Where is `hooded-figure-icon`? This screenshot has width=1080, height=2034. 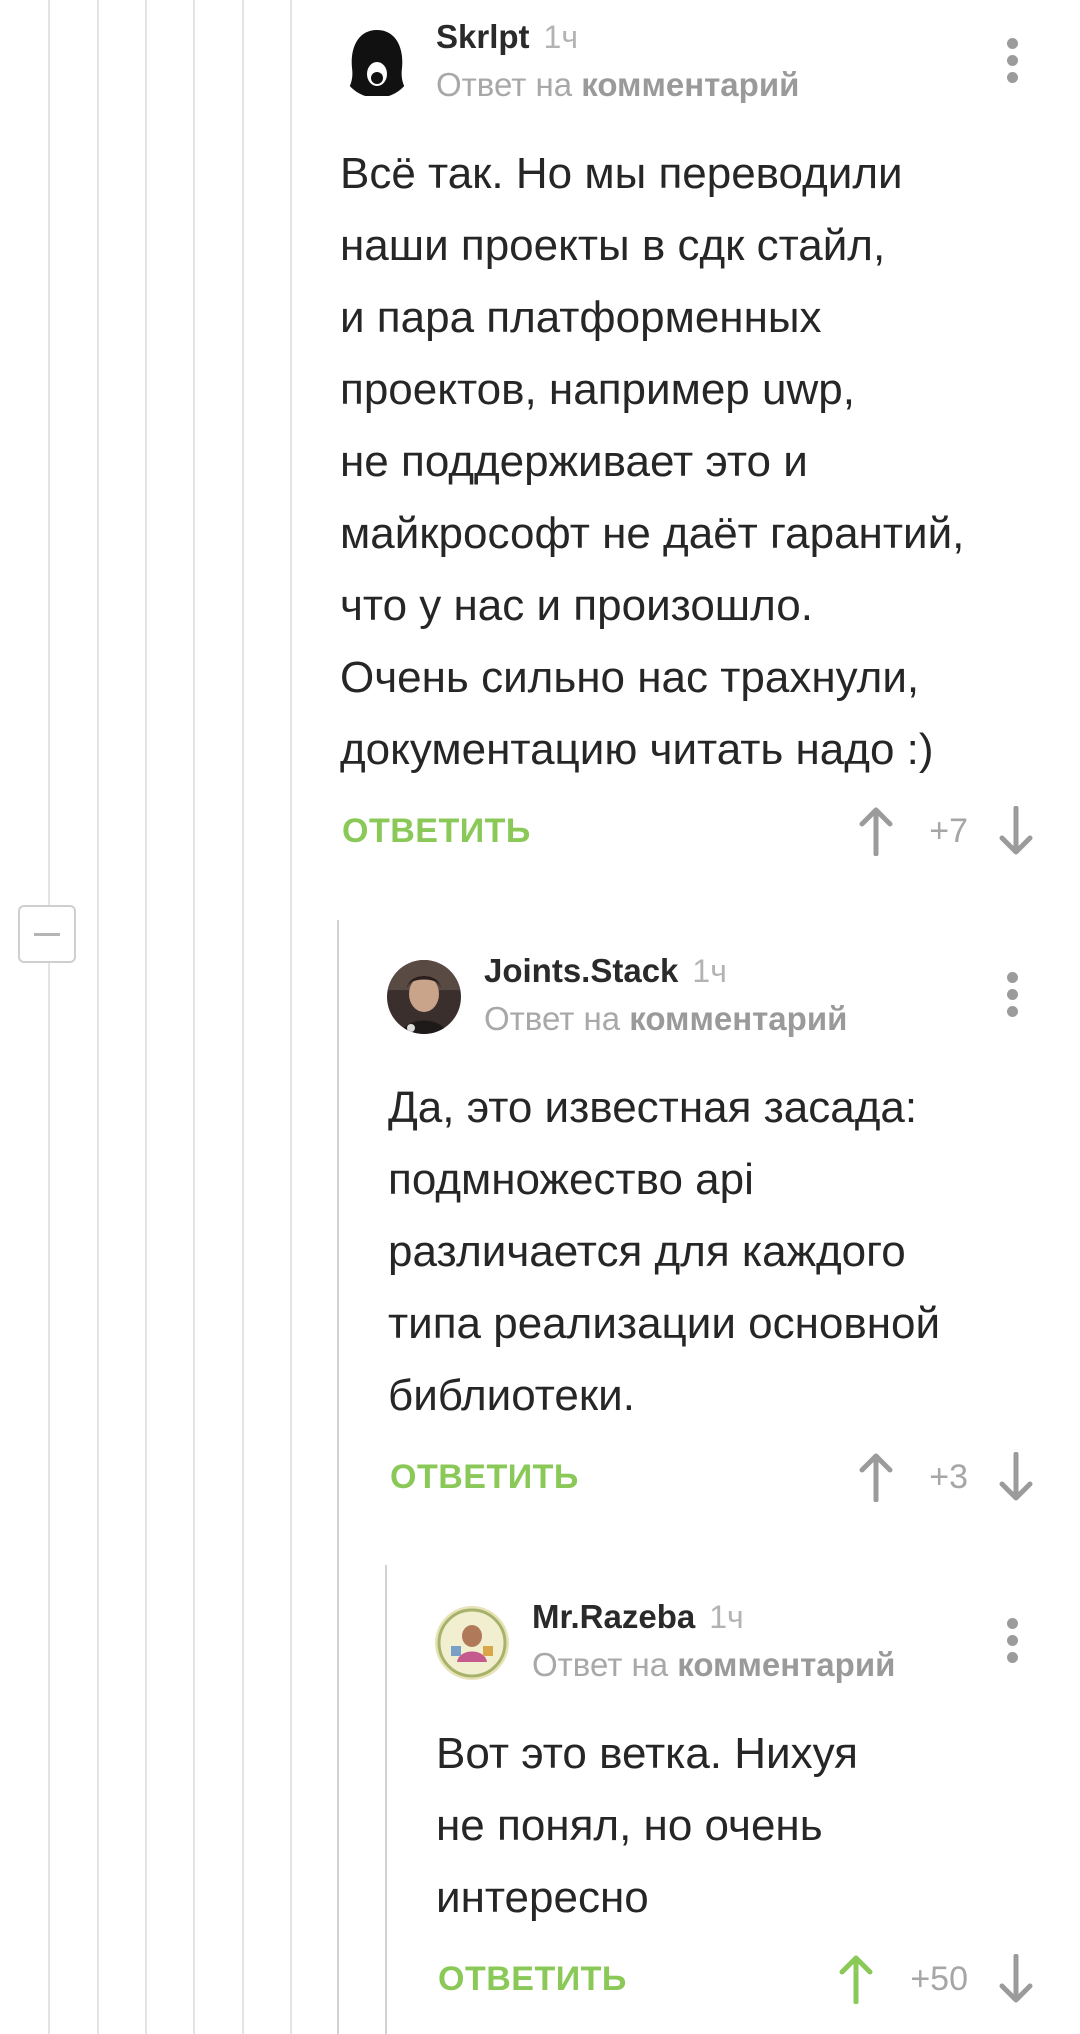 hooded-figure-icon is located at coordinates (377, 61).